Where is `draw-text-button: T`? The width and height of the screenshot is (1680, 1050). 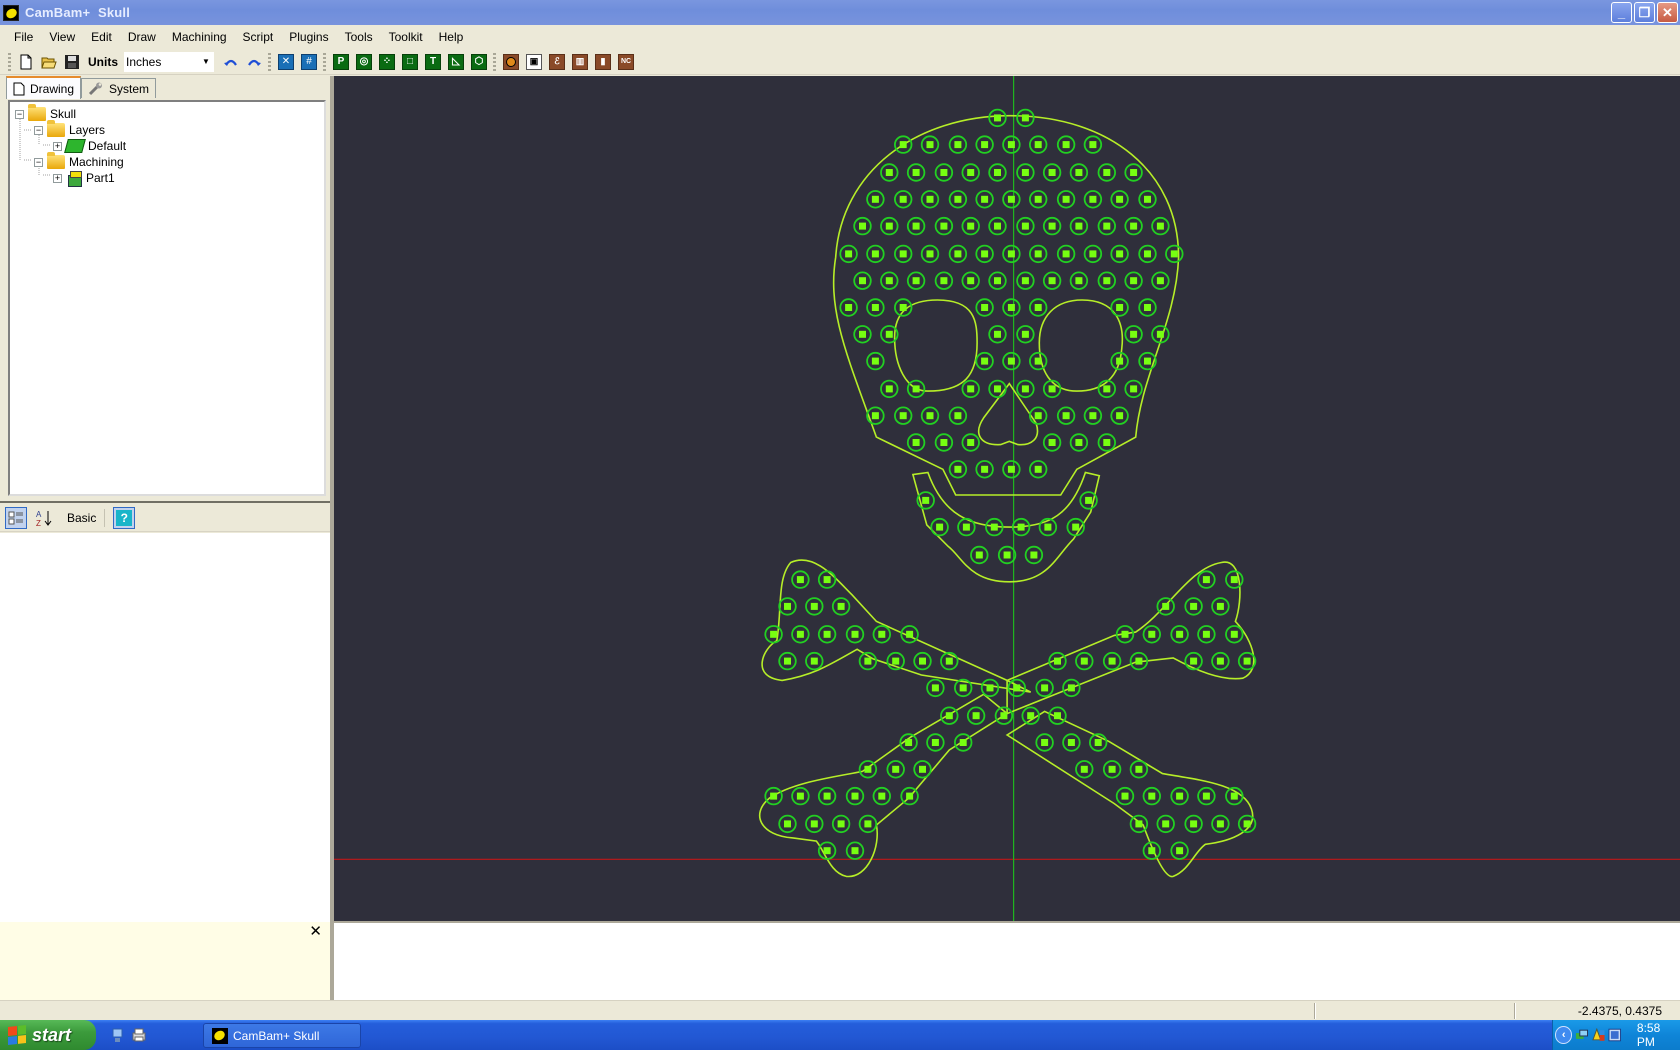 draw-text-button: T is located at coordinates (433, 62).